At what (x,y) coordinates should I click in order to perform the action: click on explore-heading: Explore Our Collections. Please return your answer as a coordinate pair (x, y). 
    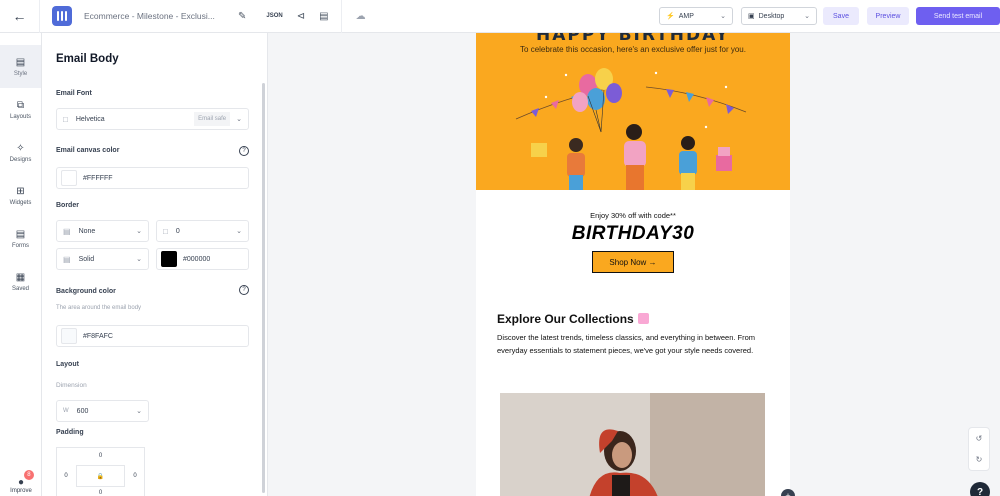
    Looking at the image, I should click on (573, 319).